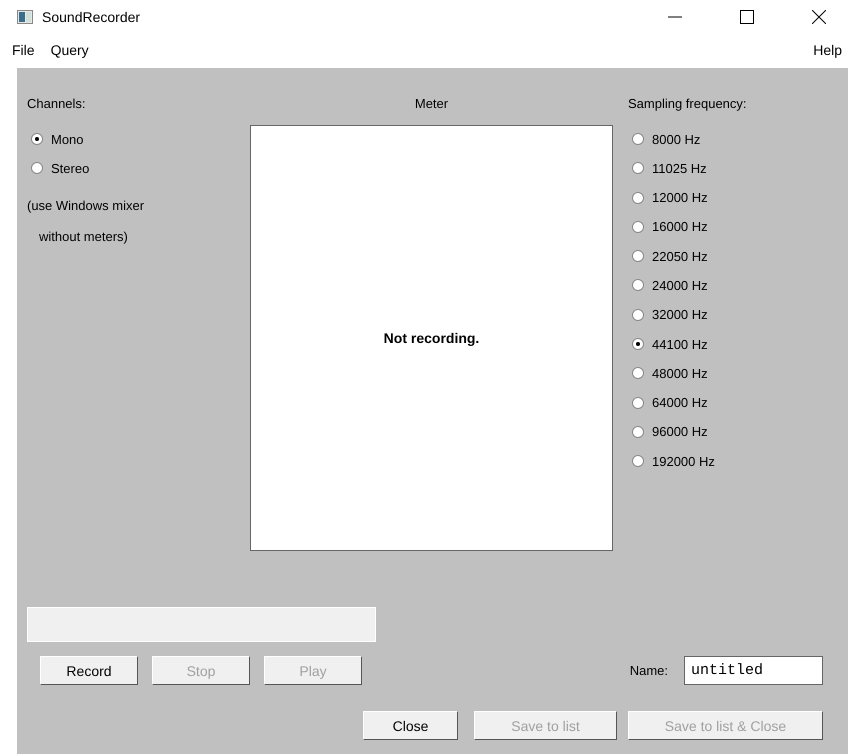 The height and width of the screenshot is (754, 848). What do you see at coordinates (89, 670) in the screenshot?
I see `transport-button: Record` at bounding box center [89, 670].